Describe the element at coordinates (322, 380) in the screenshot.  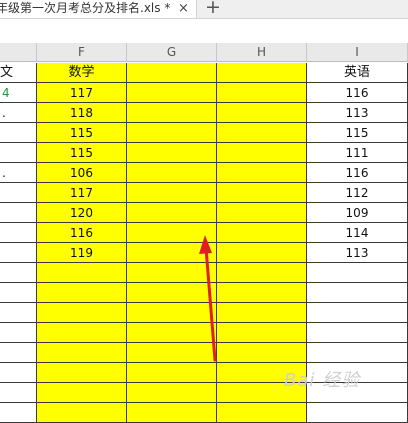
I see `watermark: Bai 经验` at that location.